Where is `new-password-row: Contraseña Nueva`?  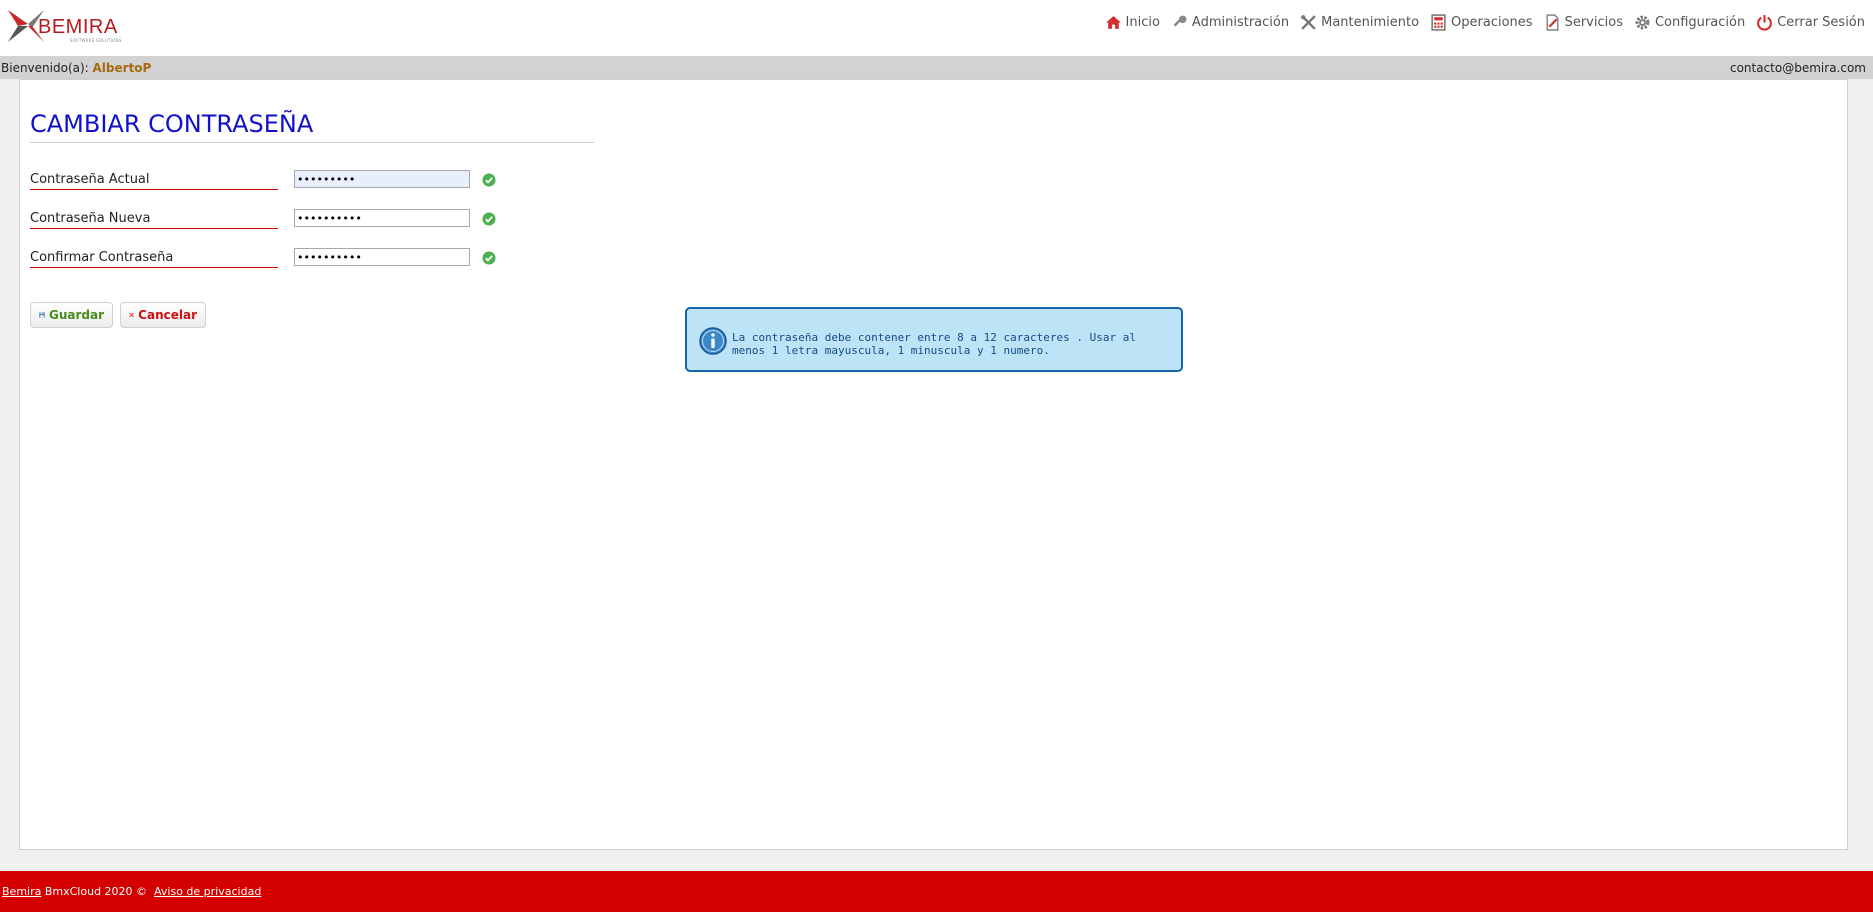 new-password-row: Contraseña Nueva is located at coordinates (270, 223).